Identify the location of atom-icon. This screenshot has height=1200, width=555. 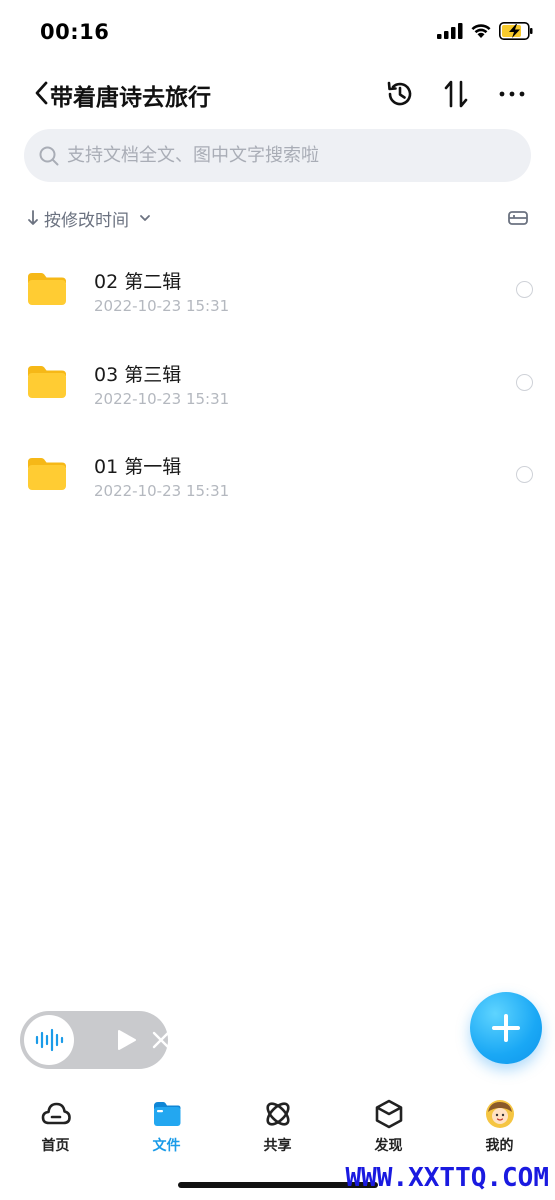
(278, 1114).